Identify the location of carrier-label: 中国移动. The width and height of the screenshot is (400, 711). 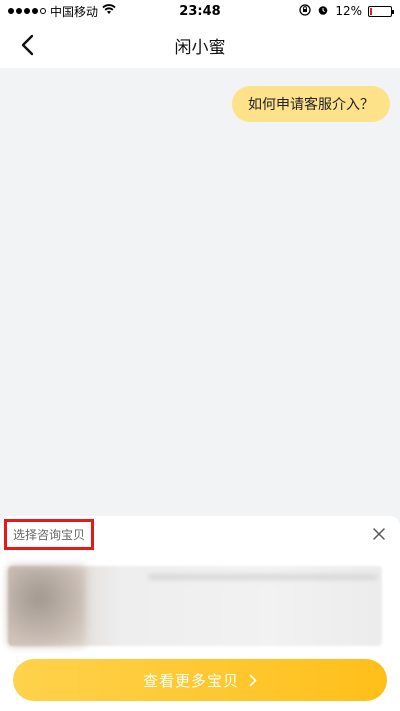
(74, 11).